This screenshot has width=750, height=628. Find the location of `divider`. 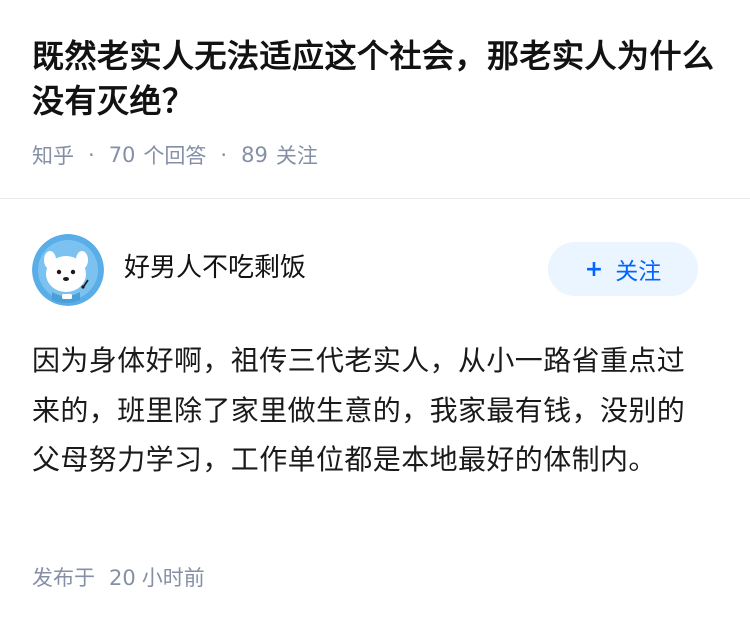

divider is located at coordinates (375, 198).